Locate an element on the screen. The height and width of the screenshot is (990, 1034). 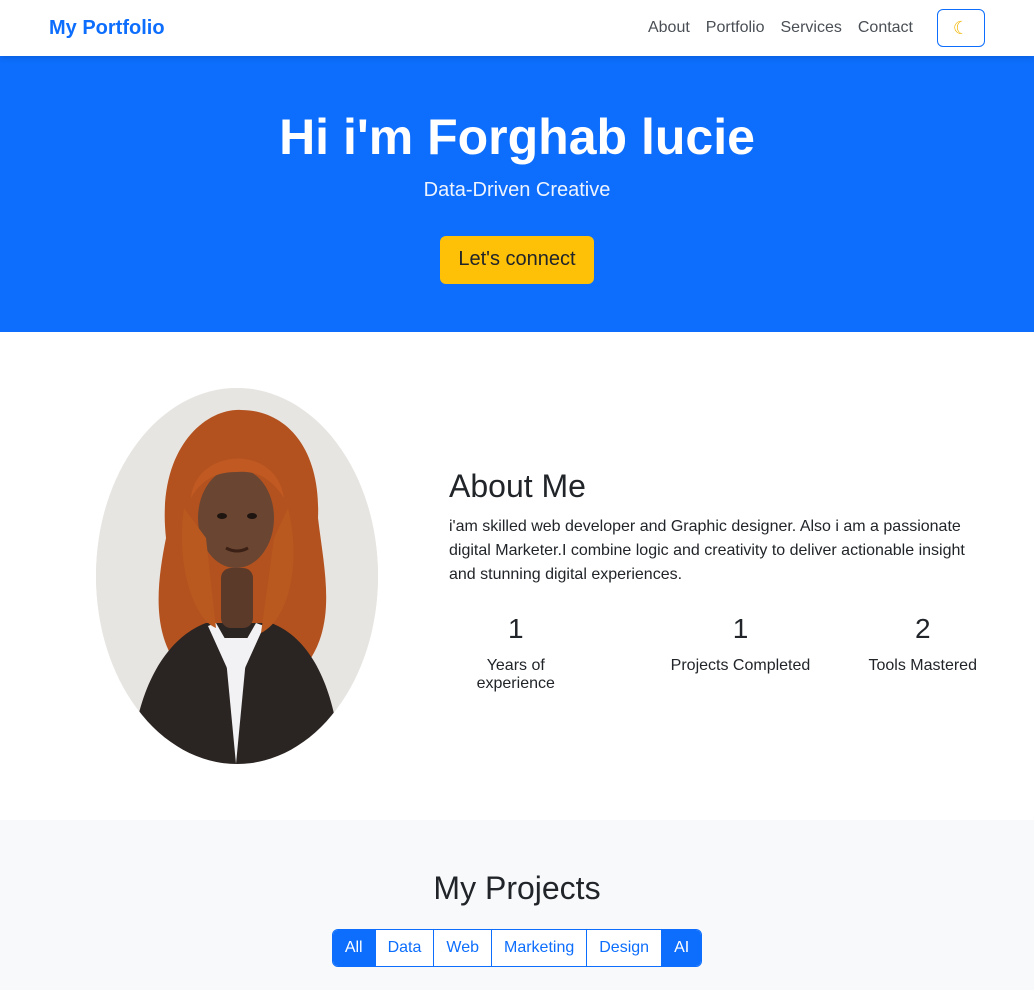
brand-link: My Portfolio is located at coordinates (107, 28).